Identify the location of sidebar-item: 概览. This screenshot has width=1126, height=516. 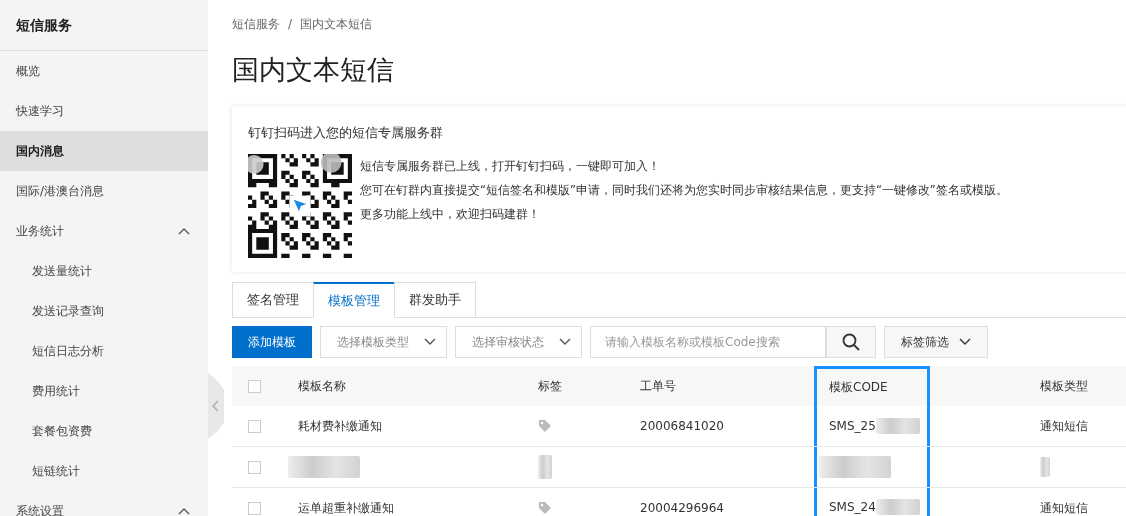
(104, 71).